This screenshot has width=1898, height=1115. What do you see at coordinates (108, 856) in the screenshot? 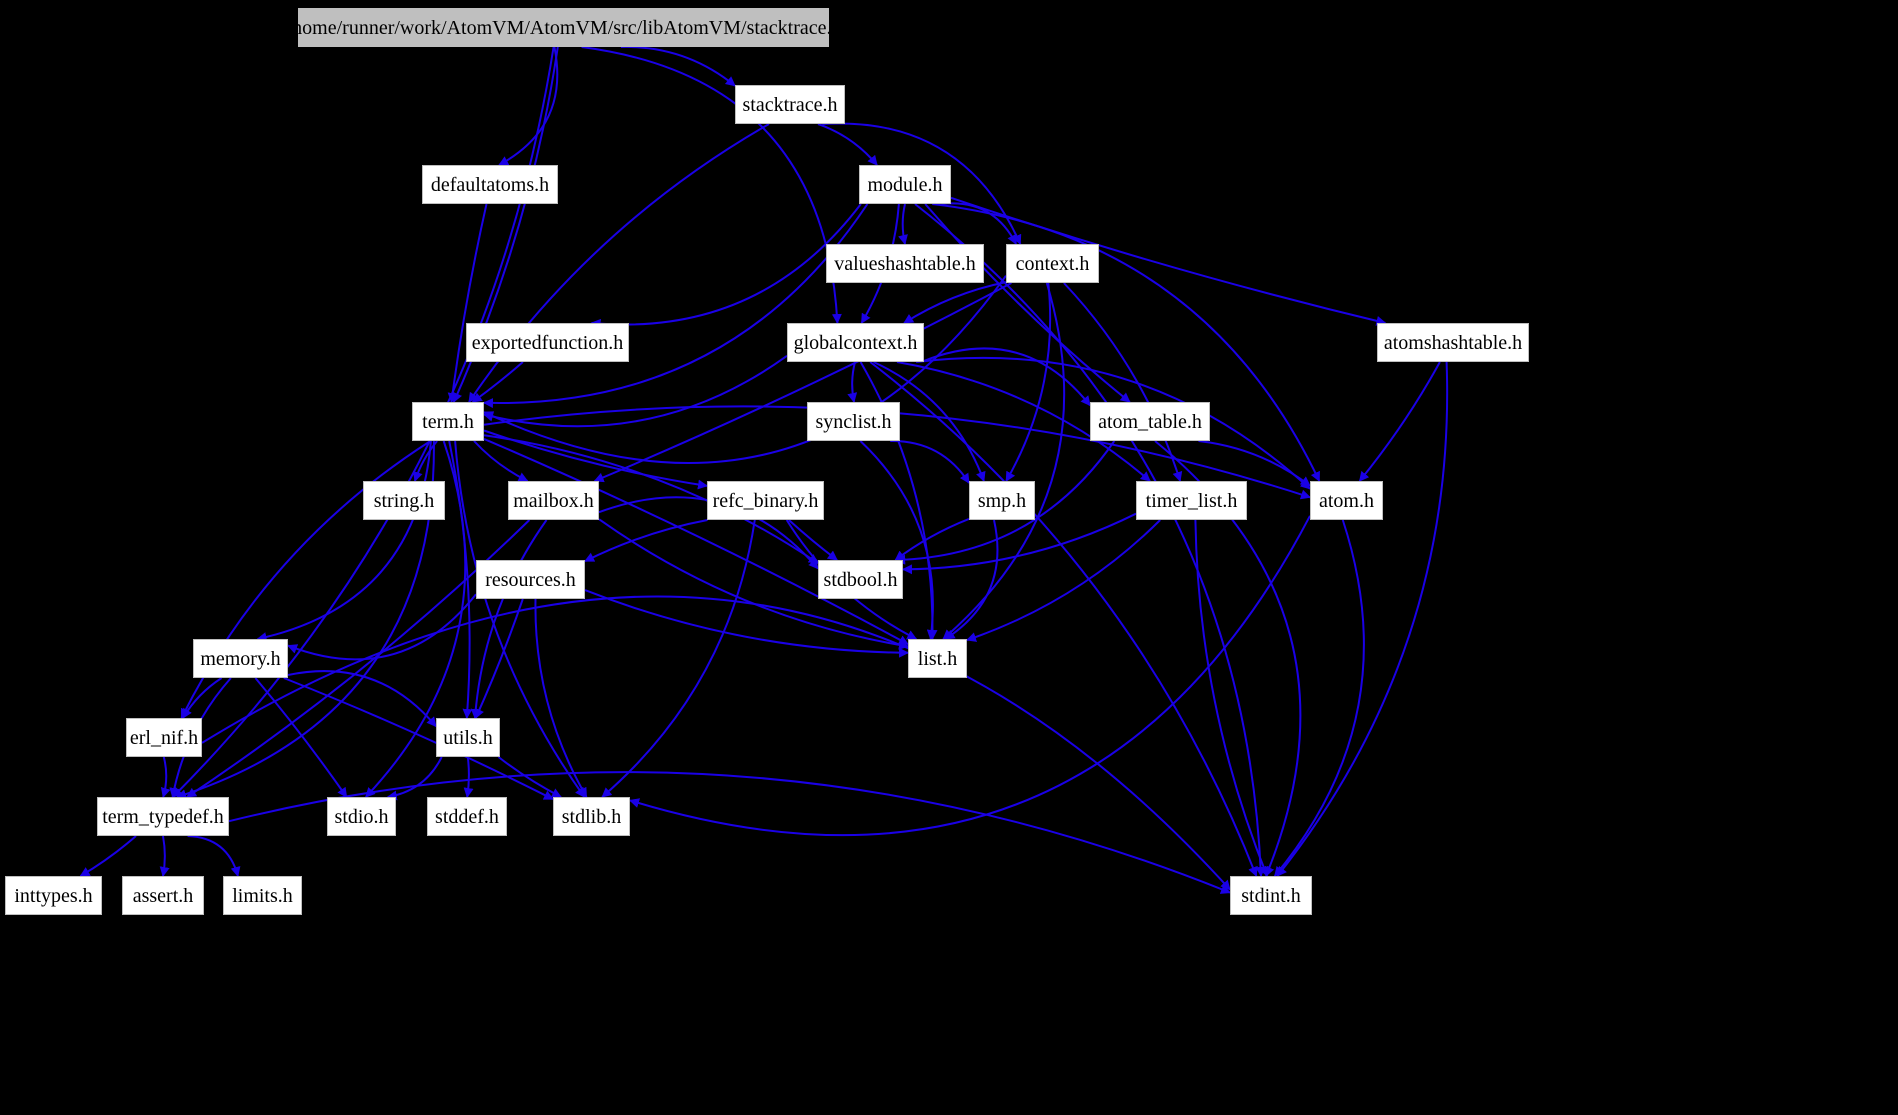
I see `graph-edge-term-typedef-h-to-inttypes-h` at bounding box center [108, 856].